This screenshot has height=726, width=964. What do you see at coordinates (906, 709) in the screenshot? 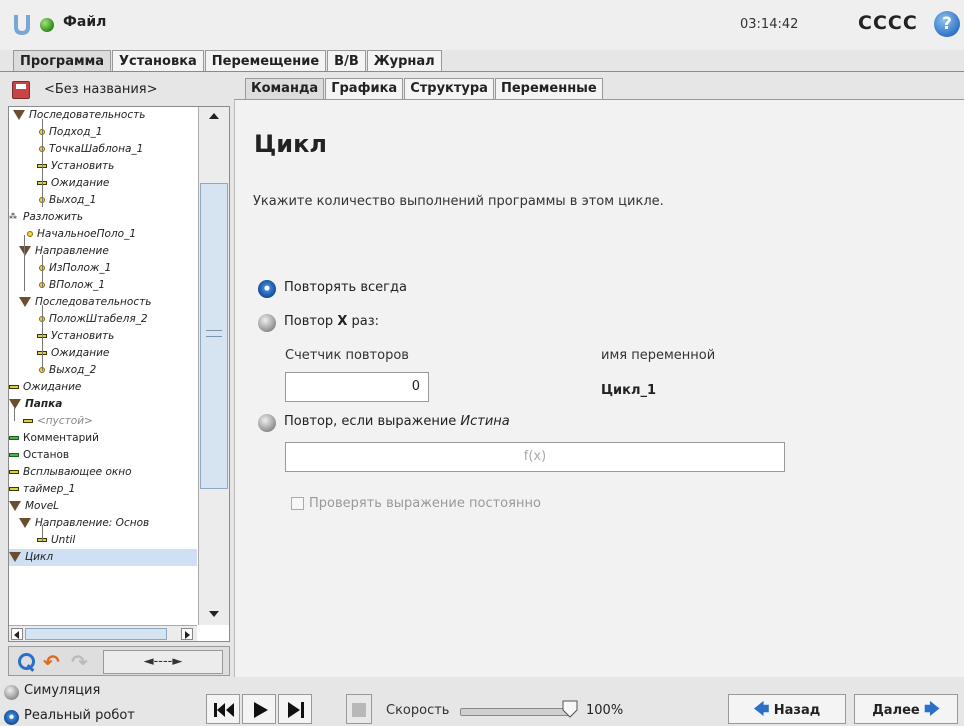
I see `next-button: Далее 🡆` at bounding box center [906, 709].